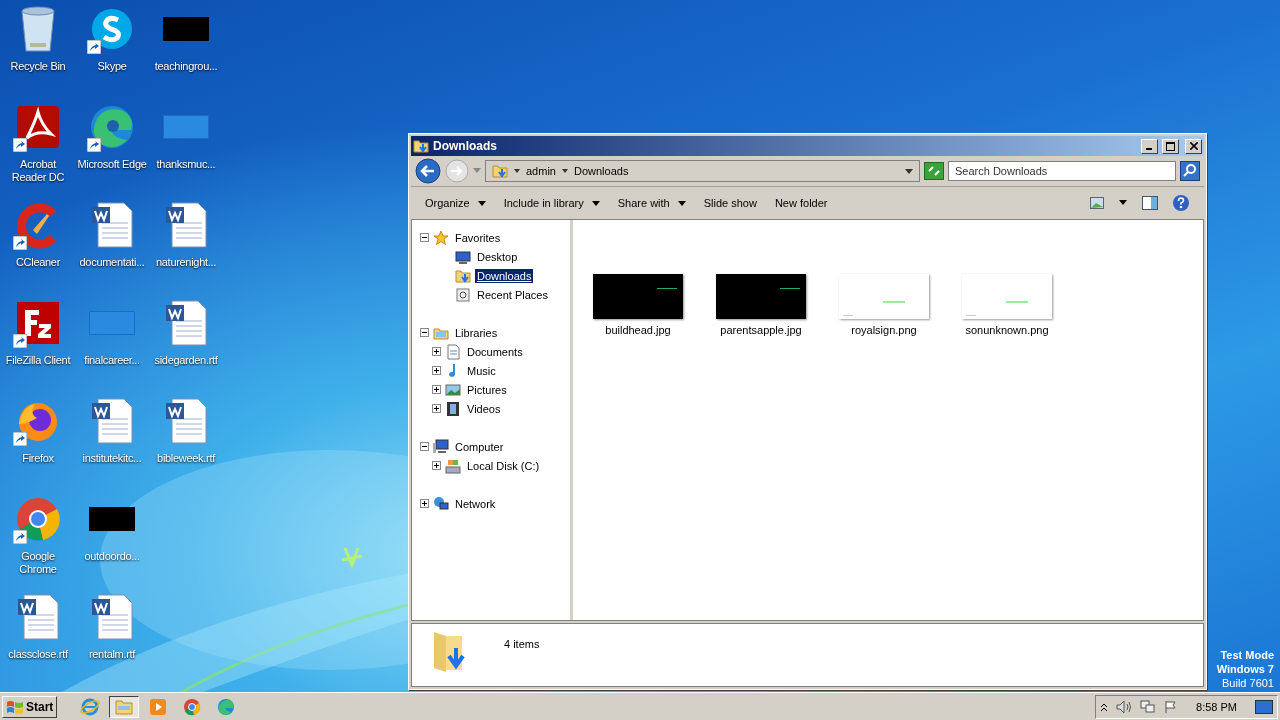  Describe the element at coordinates (601, 171) in the screenshot. I see `breadcrumb: Downloads` at that location.